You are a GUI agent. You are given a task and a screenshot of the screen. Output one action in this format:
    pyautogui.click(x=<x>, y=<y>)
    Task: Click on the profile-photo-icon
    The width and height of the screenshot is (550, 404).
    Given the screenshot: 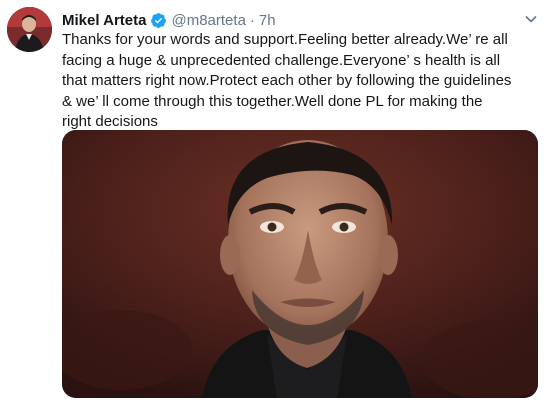 What is the action you would take?
    pyautogui.click(x=29, y=29)
    